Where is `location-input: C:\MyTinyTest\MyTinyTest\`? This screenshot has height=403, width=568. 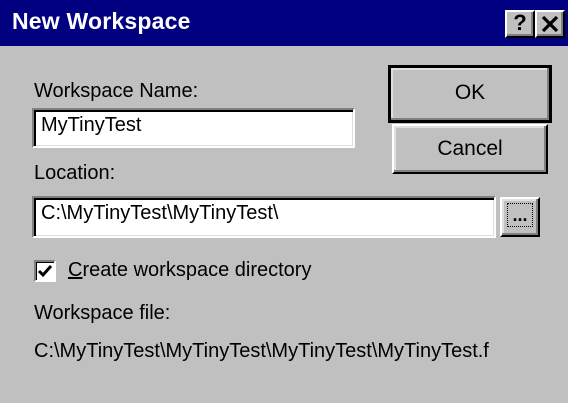
location-input: C:\MyTinyTest\MyTinyTest\ is located at coordinates (264, 217).